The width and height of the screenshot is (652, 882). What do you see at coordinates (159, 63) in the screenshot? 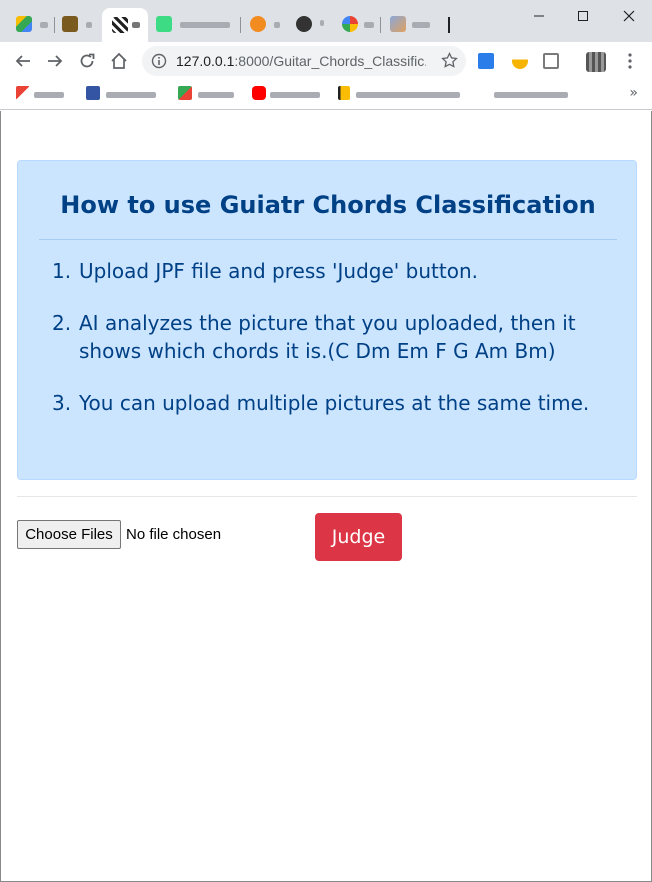
I see `site-info-icon` at bounding box center [159, 63].